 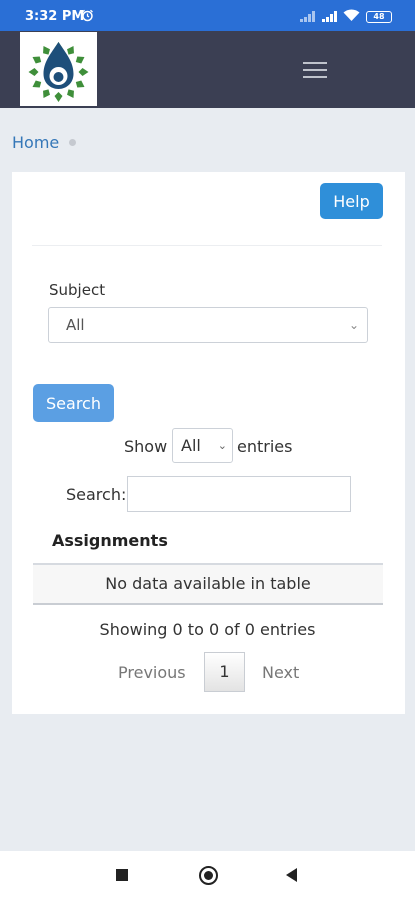 What do you see at coordinates (122, 875) in the screenshot?
I see `recents-icon` at bounding box center [122, 875].